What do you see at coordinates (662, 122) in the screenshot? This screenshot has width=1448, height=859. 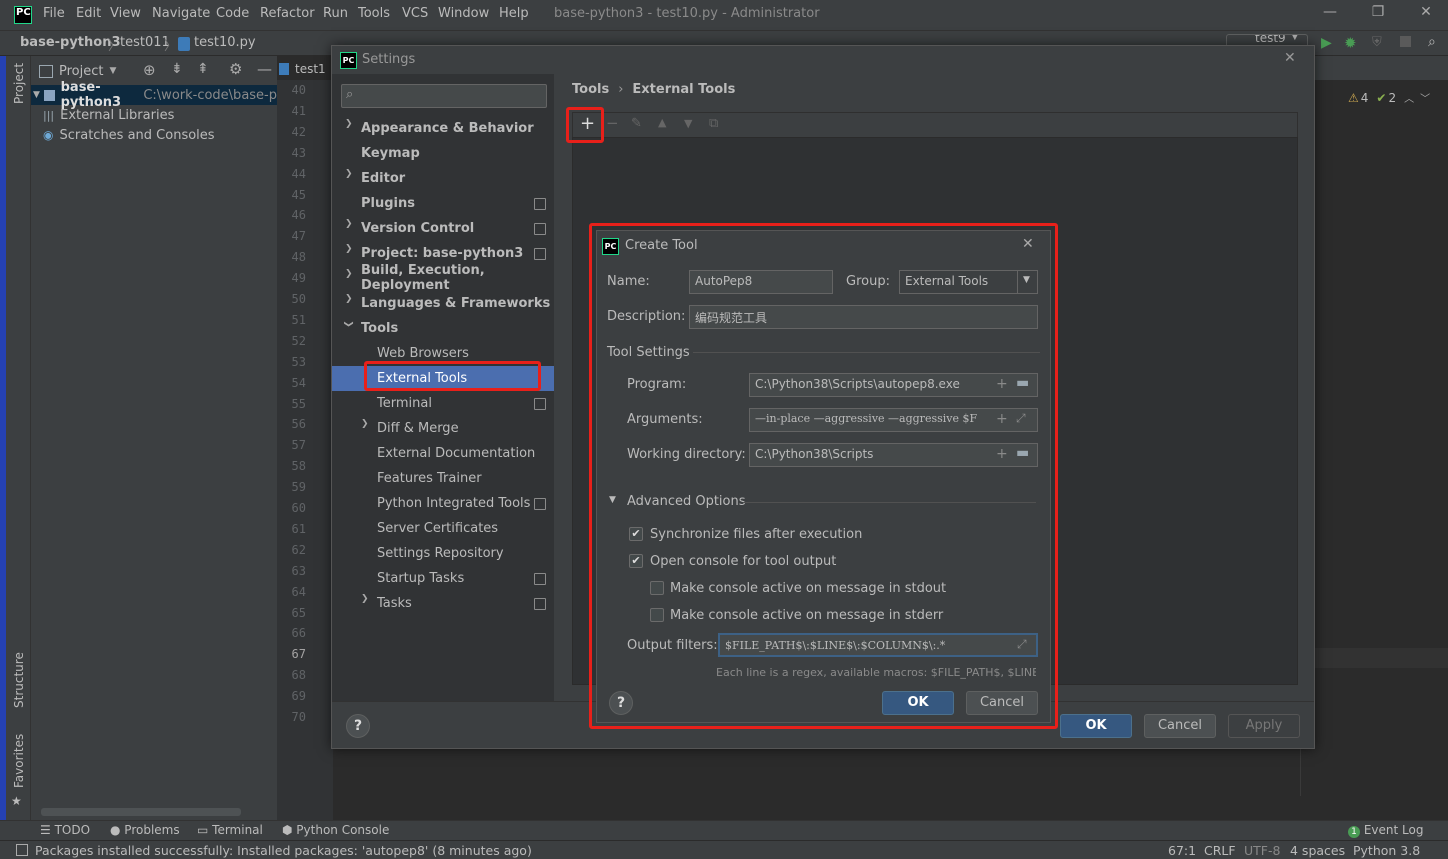 I see `move-up-icon: ▲` at bounding box center [662, 122].